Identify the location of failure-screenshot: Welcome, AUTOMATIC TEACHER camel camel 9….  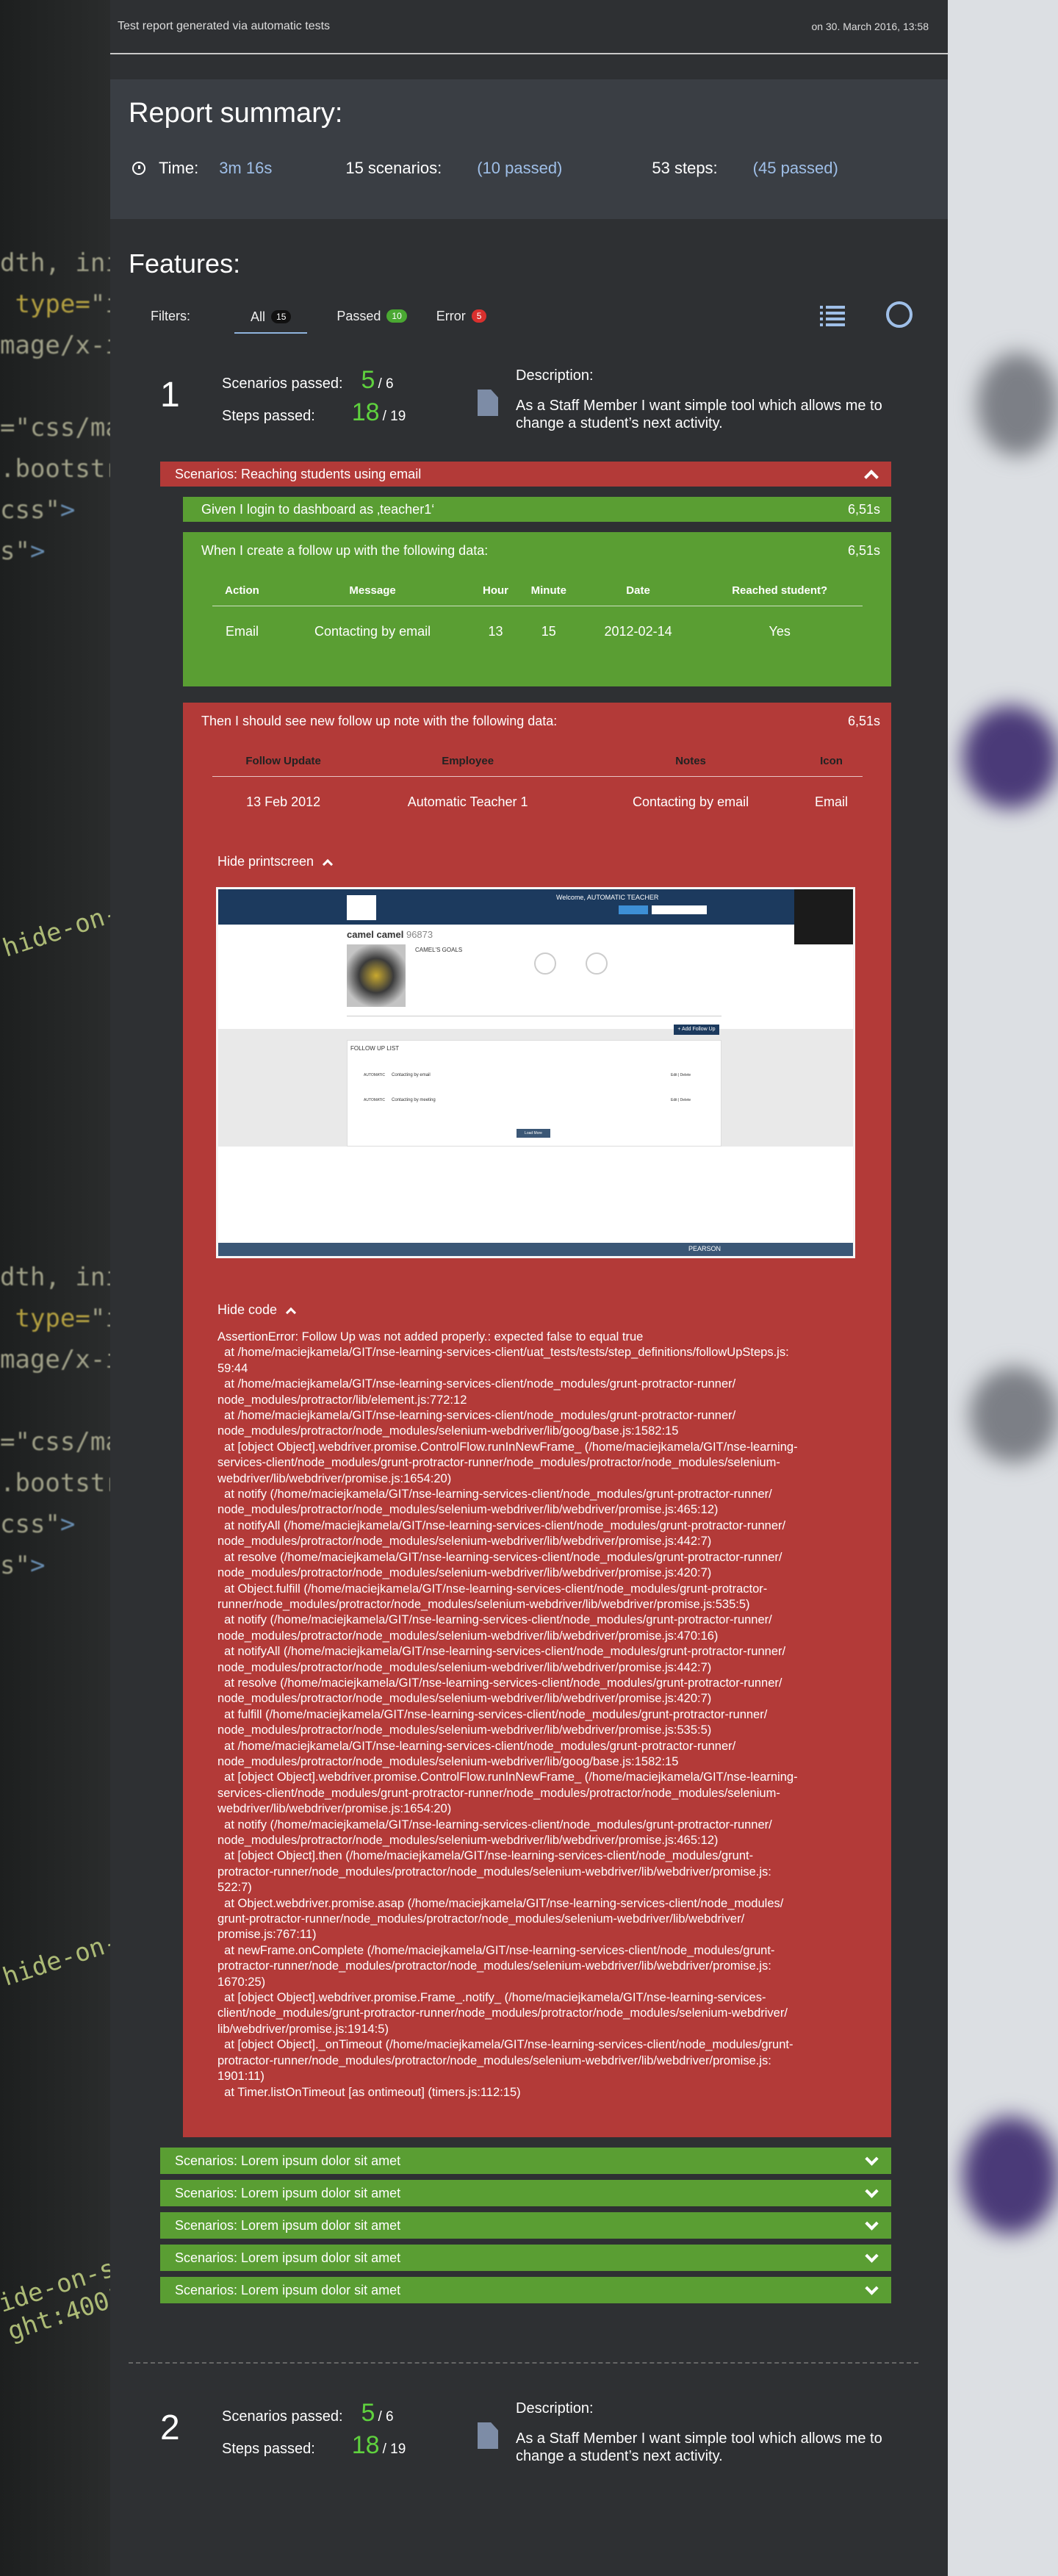
(535, 1072).